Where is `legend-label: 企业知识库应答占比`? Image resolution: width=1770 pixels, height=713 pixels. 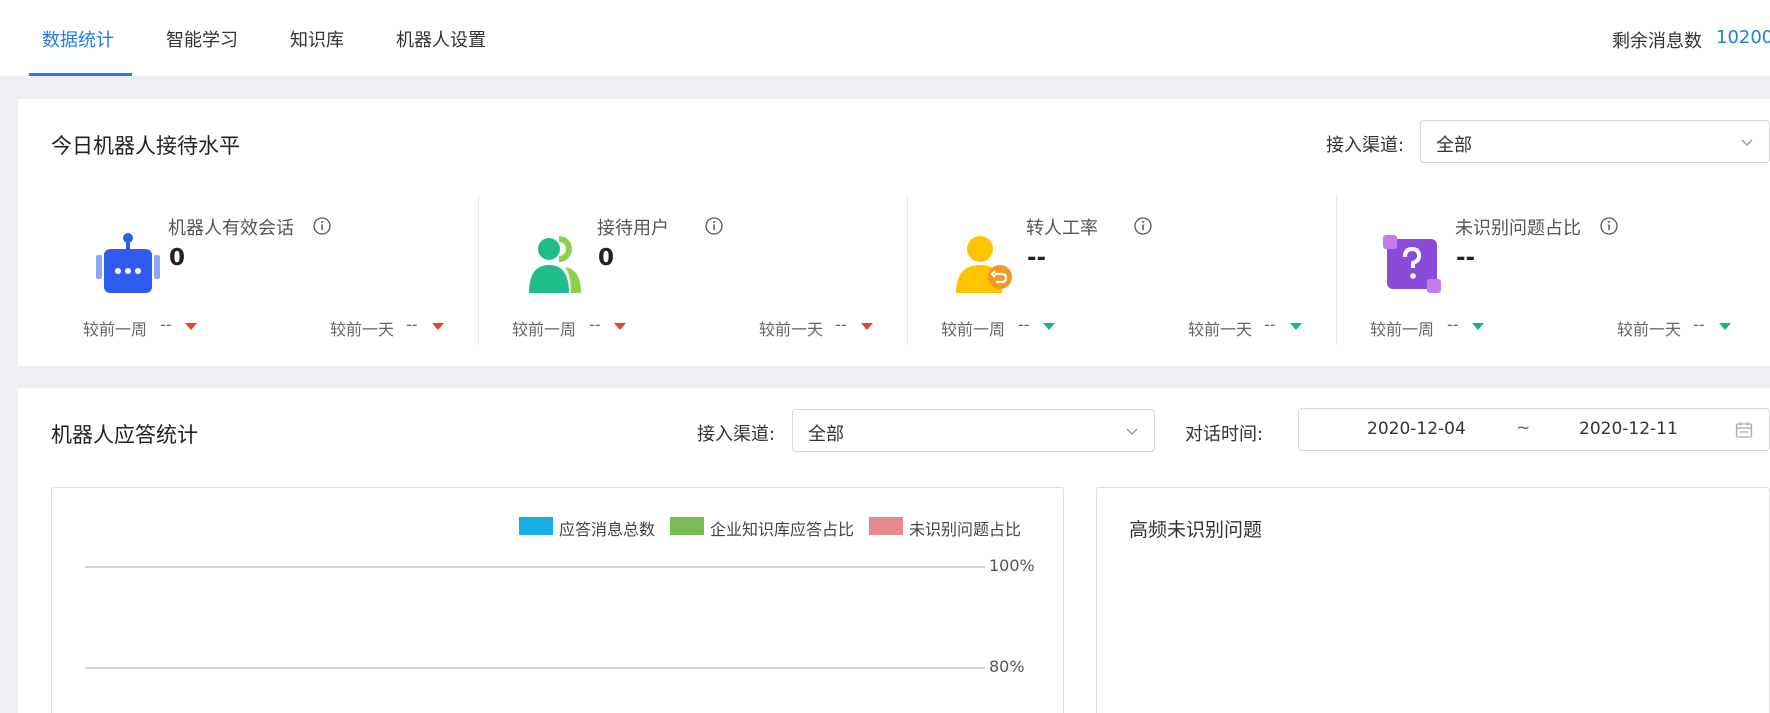 legend-label: 企业知识库应答占比 is located at coordinates (782, 529).